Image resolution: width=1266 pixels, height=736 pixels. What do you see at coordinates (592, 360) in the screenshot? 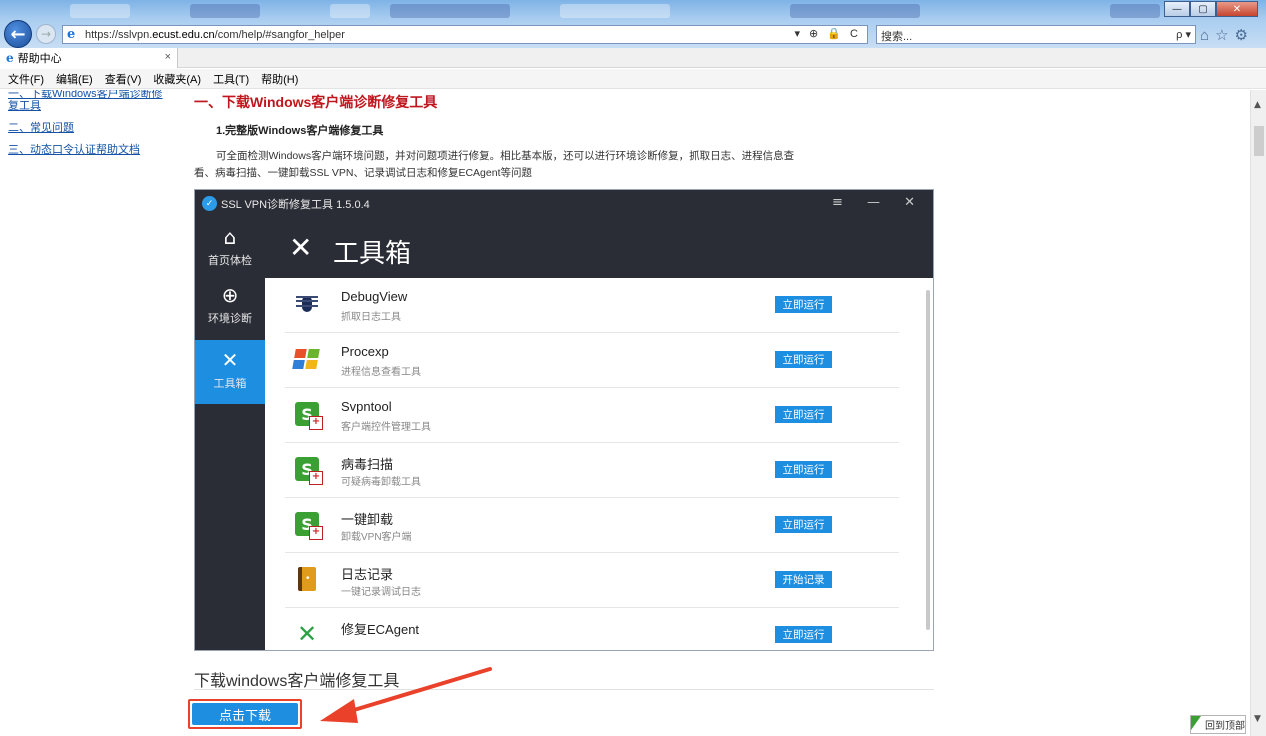
I see `tool-row: Procexp 进程信息查看工具 立即运行` at bounding box center [592, 360].